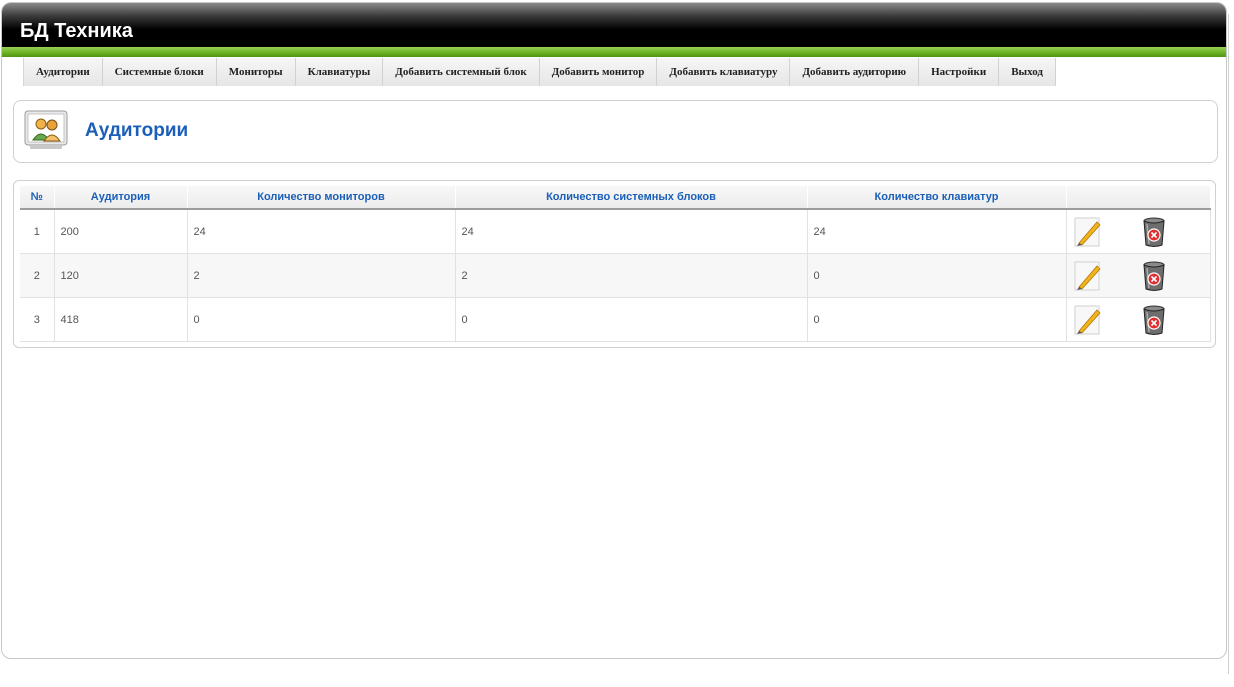 The height and width of the screenshot is (687, 1234). Describe the element at coordinates (321, 231) in the screenshot. I see `cell-monitor-count: 24` at that location.